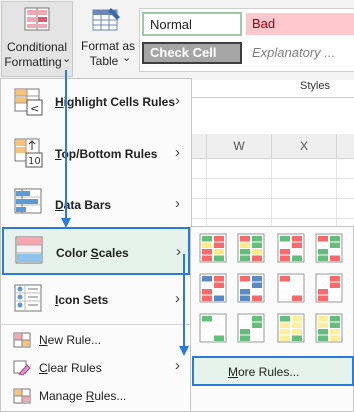  Describe the element at coordinates (184, 305) in the screenshot. I see `arrow-to-more-rules` at that location.